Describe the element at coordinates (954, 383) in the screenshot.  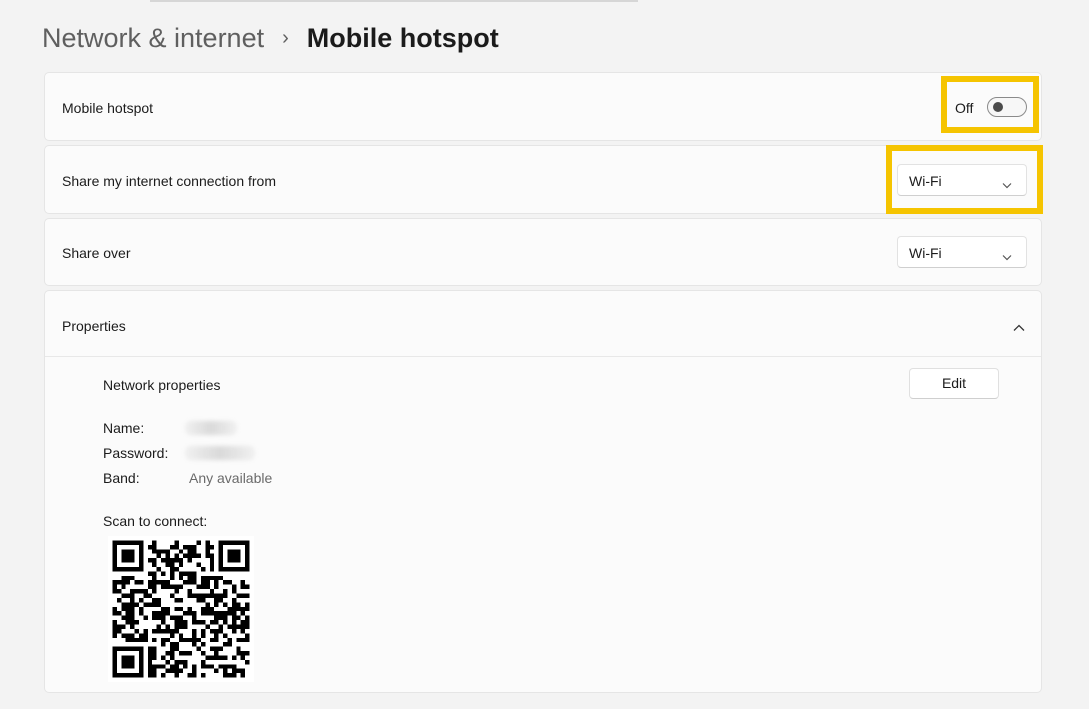
I see `edit-button: Edit` at that location.